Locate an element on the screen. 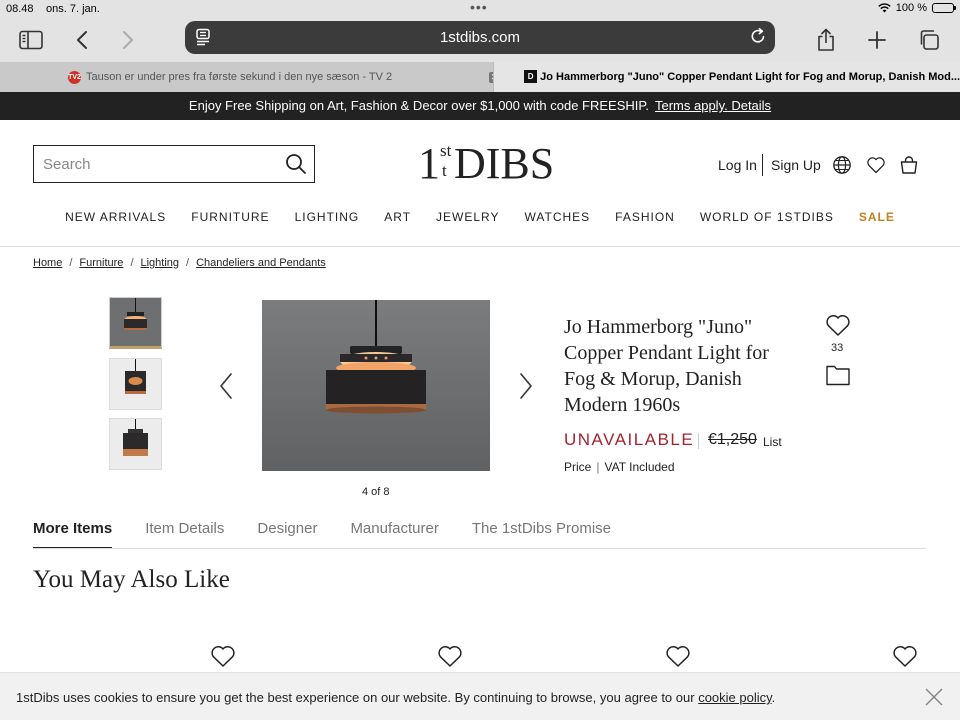 This screenshot has width=960, height=720. tab-manufacturer: Manufacturer is located at coordinates (394, 534).